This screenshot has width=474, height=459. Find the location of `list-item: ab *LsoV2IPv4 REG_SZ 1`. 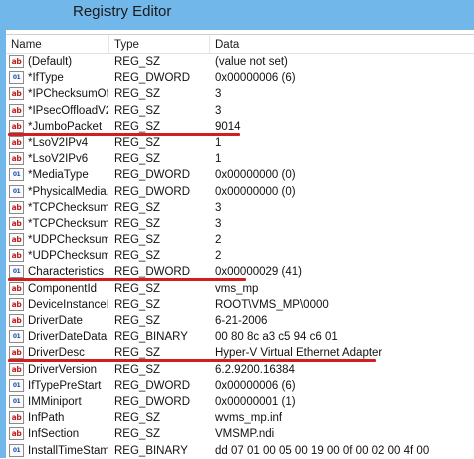

list-item: ab *LsoV2IPv4 REG_SZ 1 is located at coordinates (240, 143).